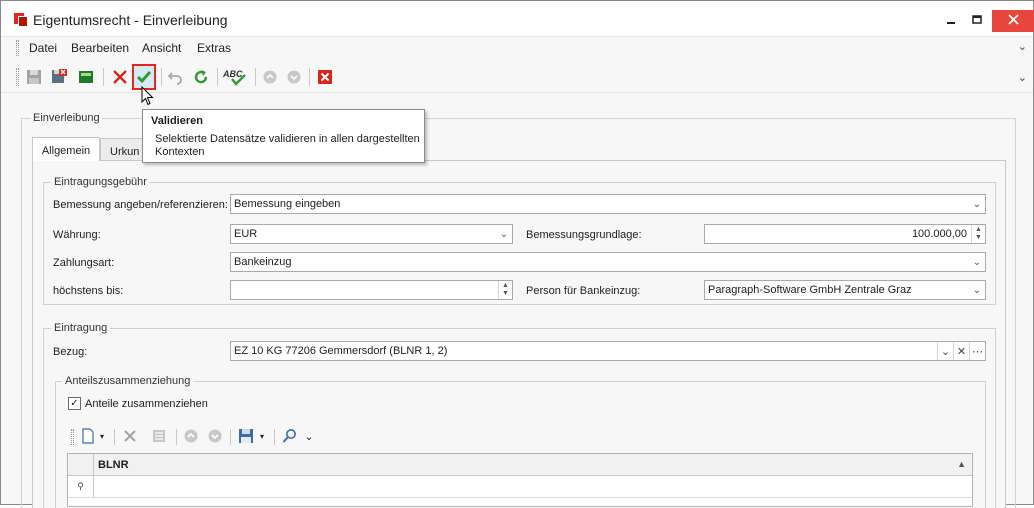 The width and height of the screenshot is (1034, 508). Describe the element at coordinates (177, 121) in the screenshot. I see `tooltip-title: Validieren` at that location.